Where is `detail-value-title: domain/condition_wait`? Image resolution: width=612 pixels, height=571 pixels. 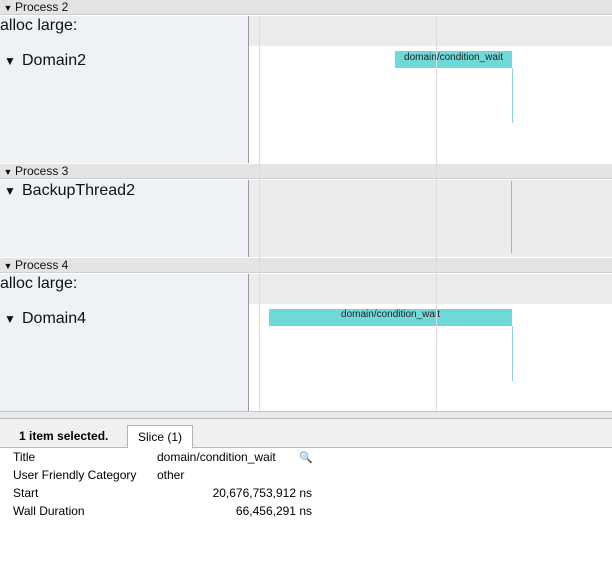
detail-value-title: domain/condition_wait is located at coordinates (216, 457).